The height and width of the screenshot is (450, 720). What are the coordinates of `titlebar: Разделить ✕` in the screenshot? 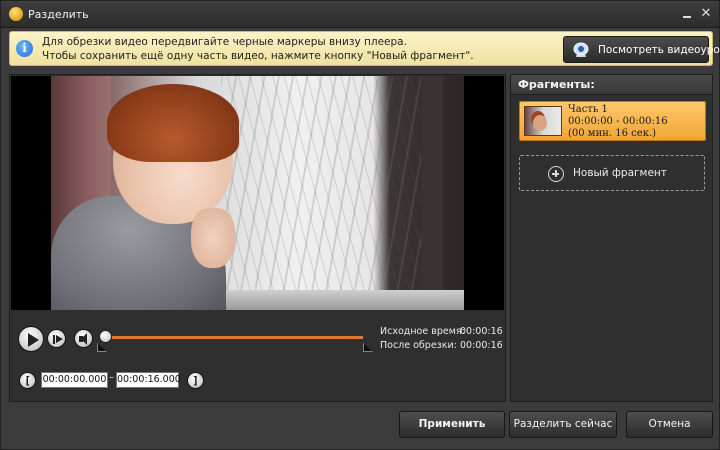 It's located at (360, 14).